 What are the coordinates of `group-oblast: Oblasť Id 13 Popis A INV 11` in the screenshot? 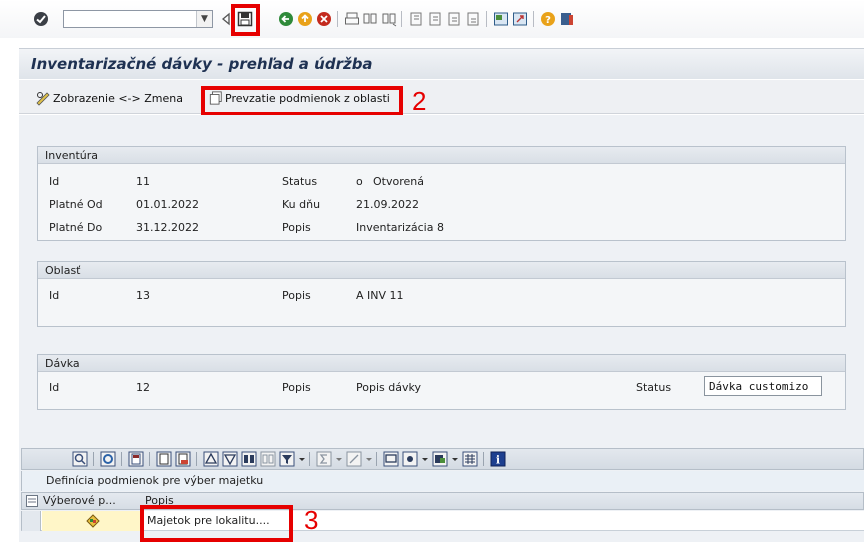 It's located at (441, 294).